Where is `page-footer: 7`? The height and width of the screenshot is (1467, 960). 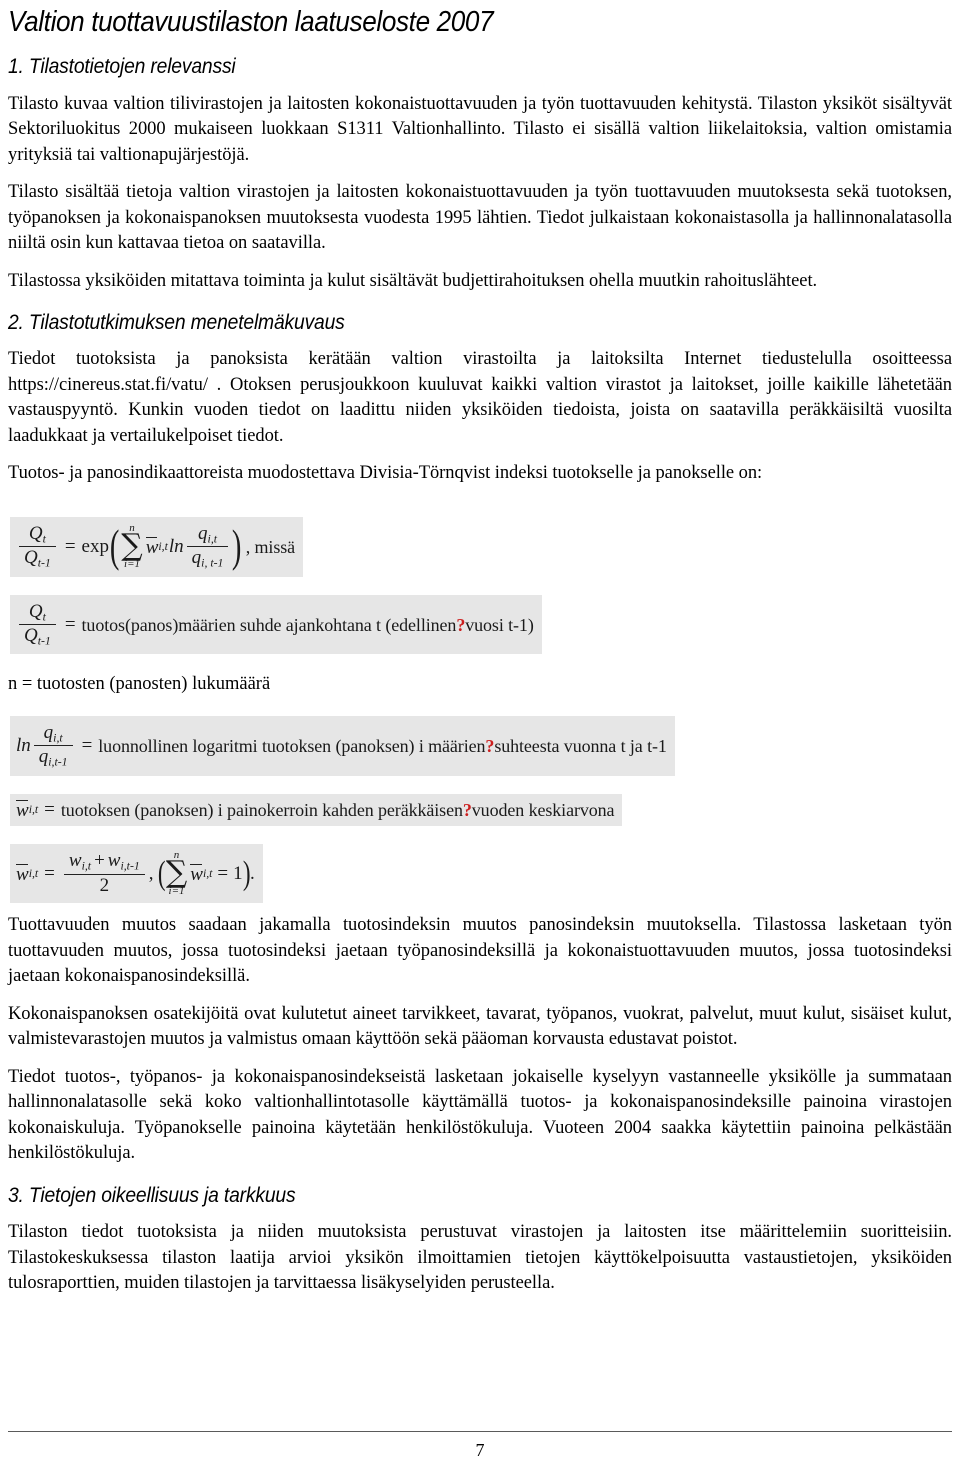 page-footer: 7 is located at coordinates (480, 1446).